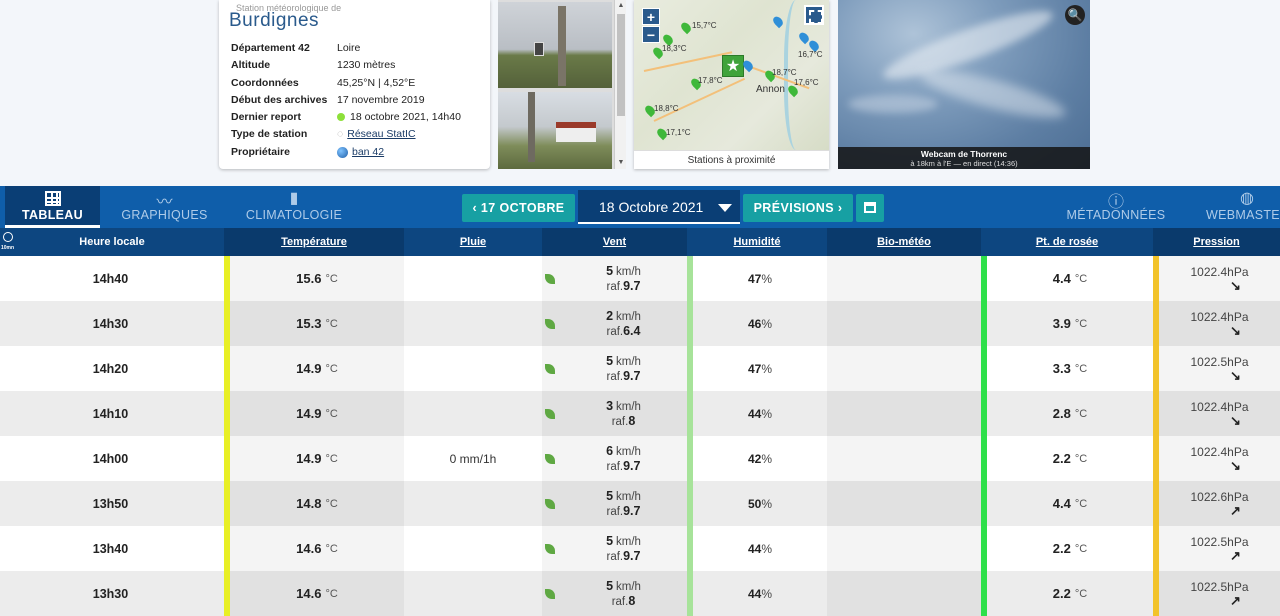 The height and width of the screenshot is (616, 1280). Describe the element at coordinates (810, 54) in the screenshot. I see `map-temp-label: 16,7°C` at that location.